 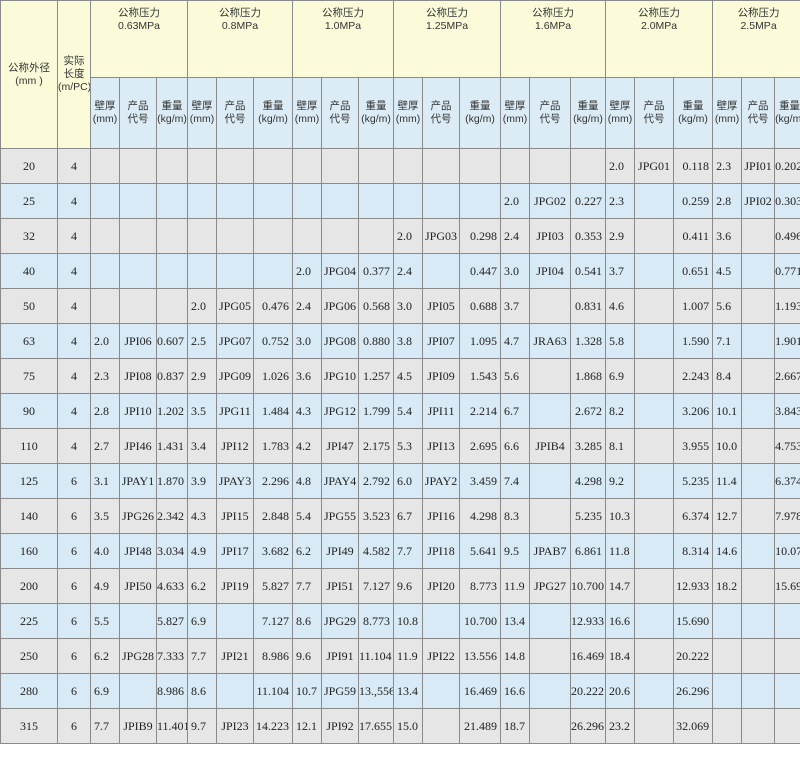 What do you see at coordinates (727, 341) in the screenshot?
I see `wall-thickness-cell: 7.1` at bounding box center [727, 341].